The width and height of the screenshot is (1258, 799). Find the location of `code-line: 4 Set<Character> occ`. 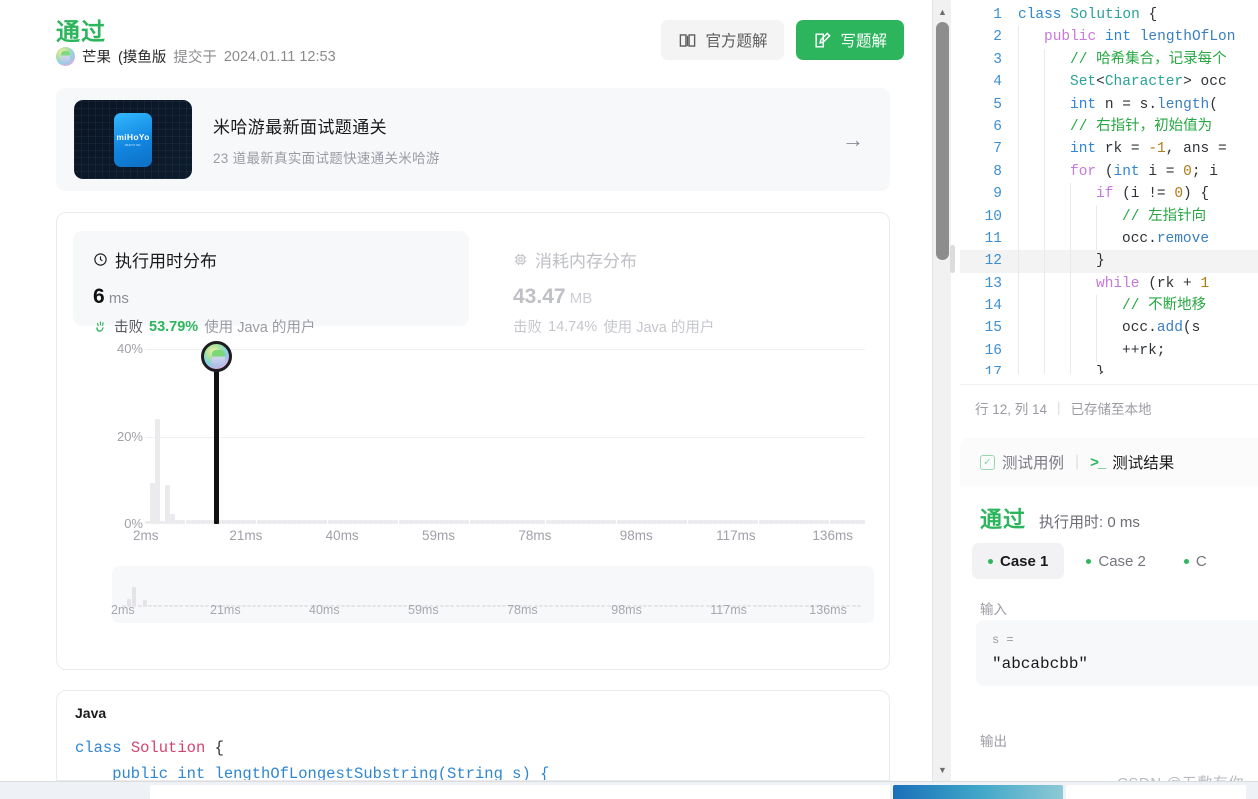

code-line: 4 Set<Character> occ is located at coordinates (1109, 82).